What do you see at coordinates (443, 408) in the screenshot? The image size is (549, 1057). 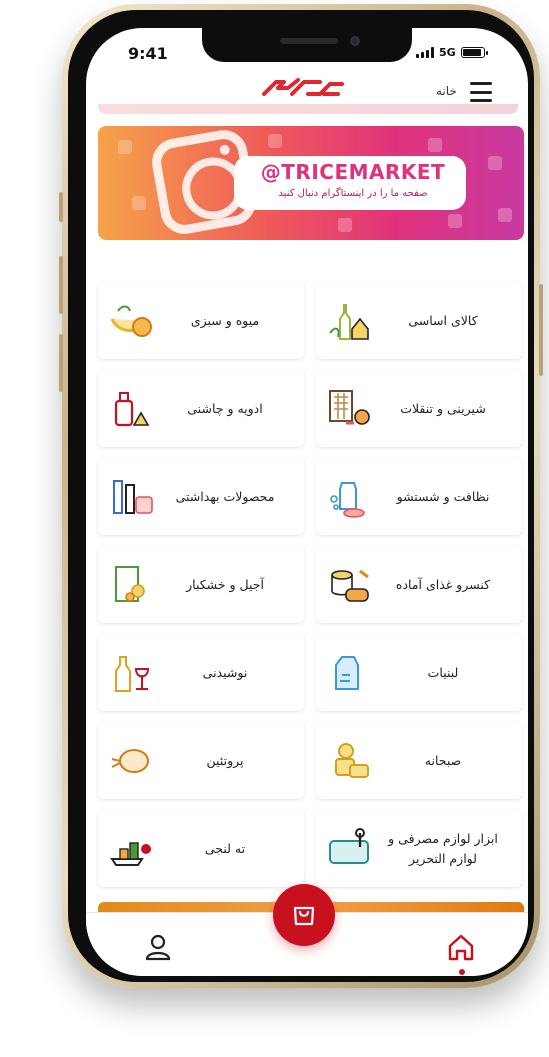 I see `category-label: شیرینی و تنقلات` at bounding box center [443, 408].